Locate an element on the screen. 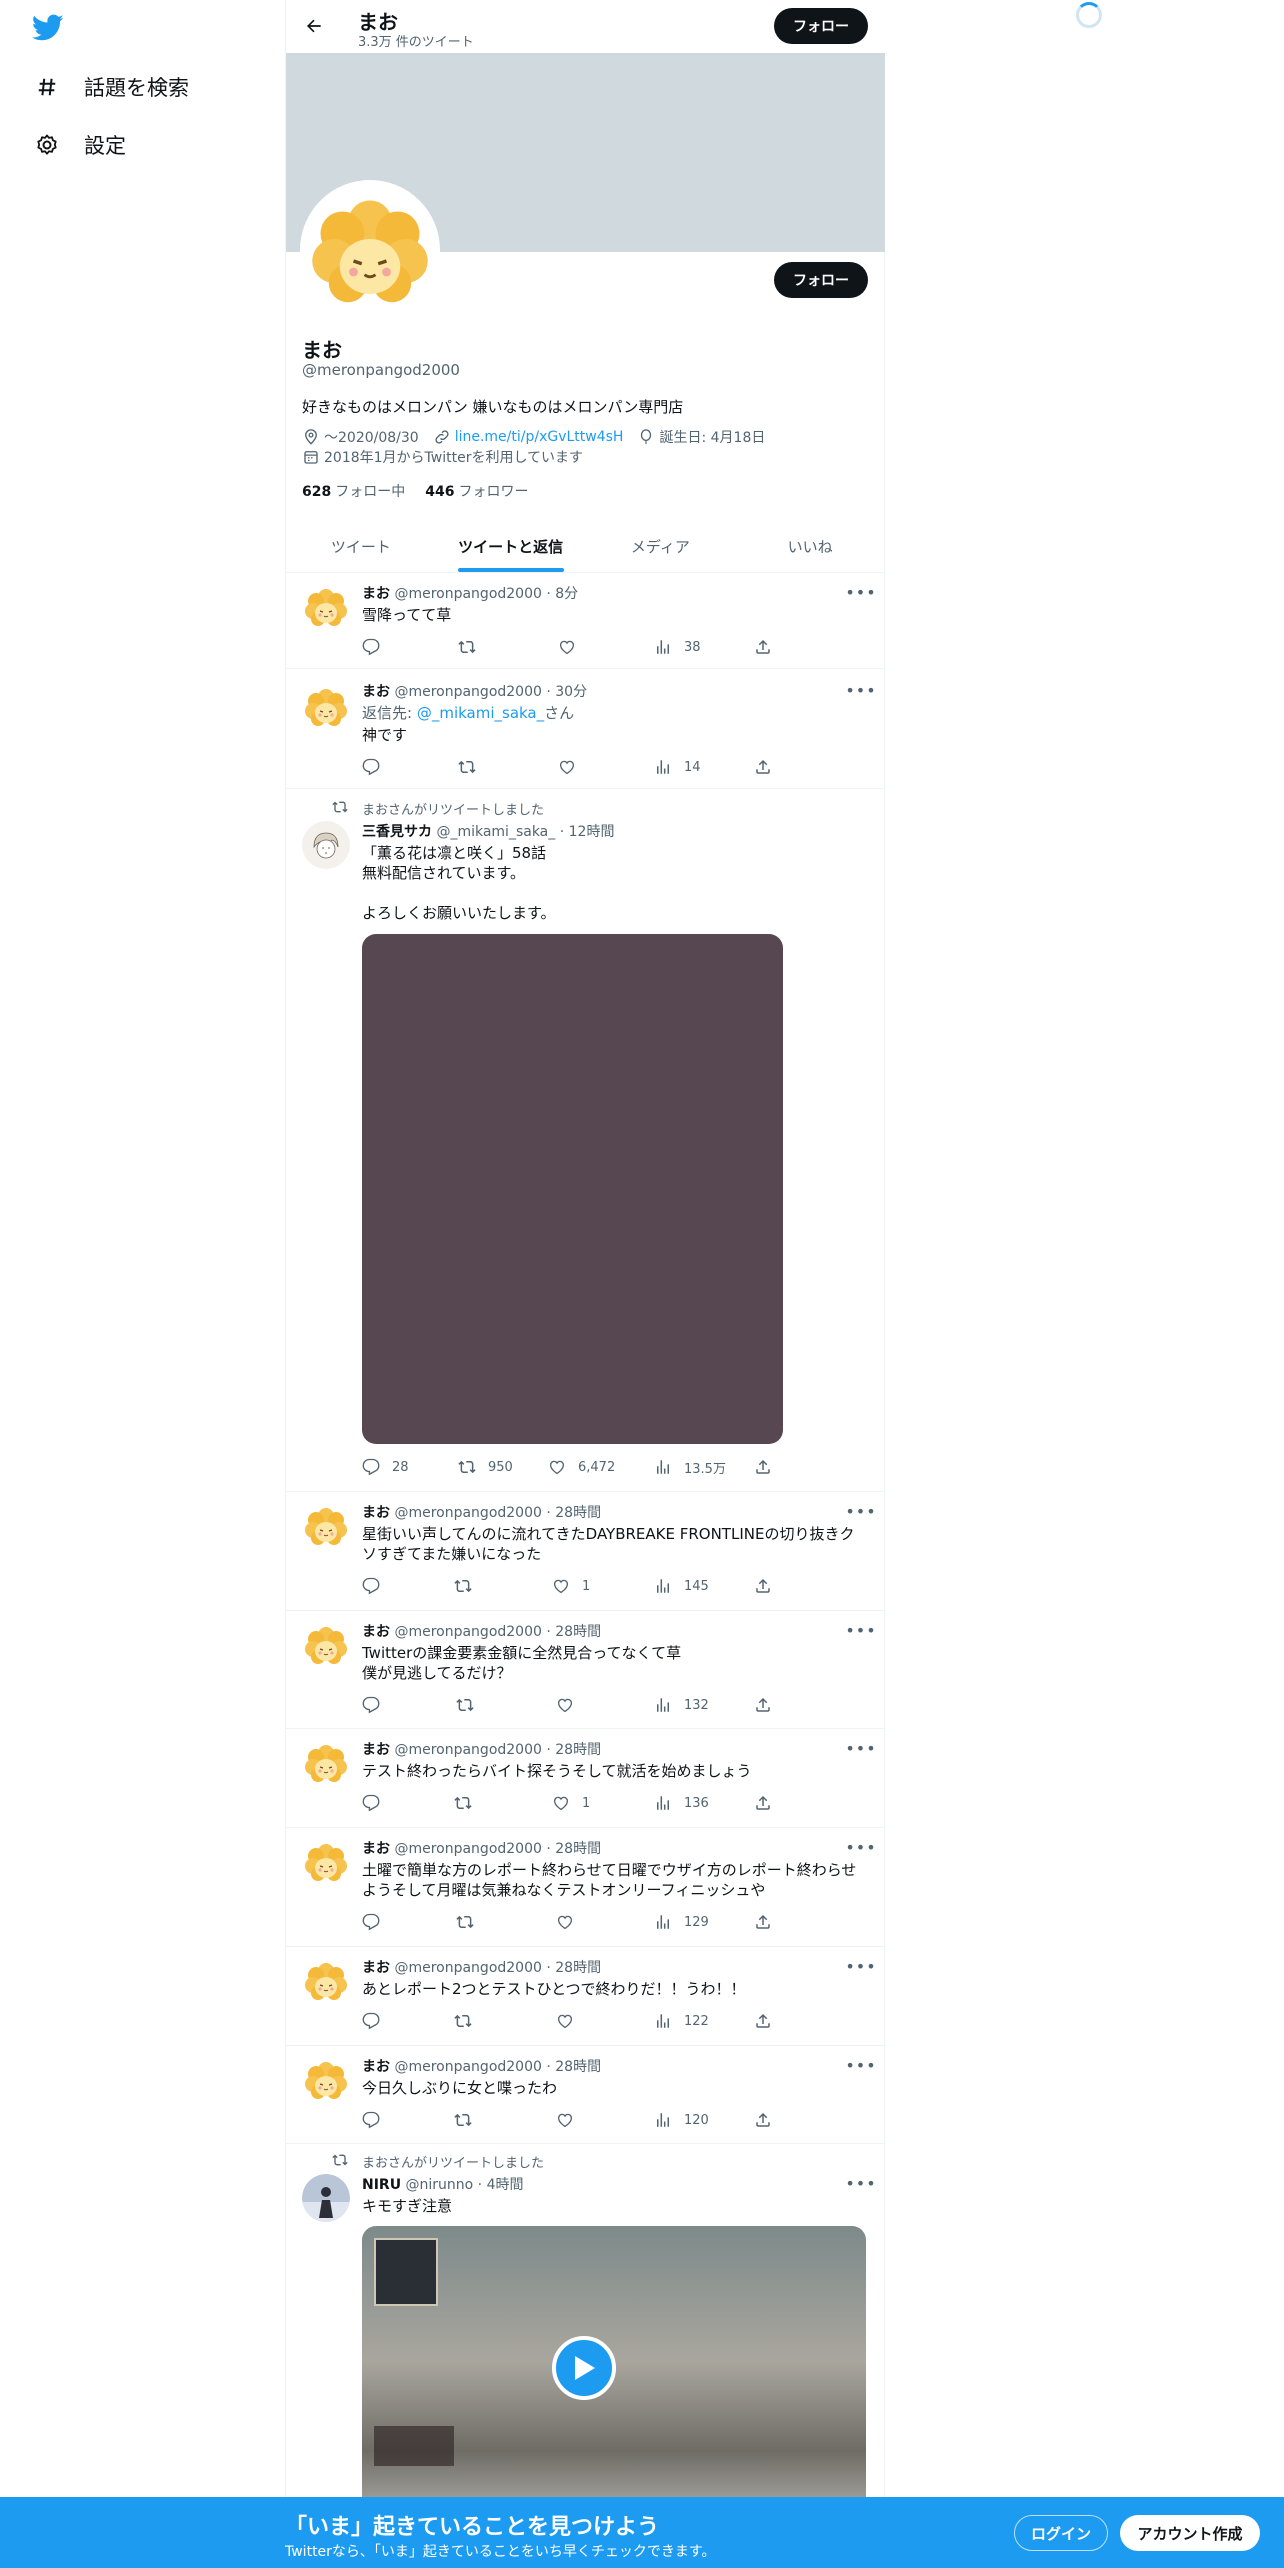 This screenshot has width=1284, height=2568. views-button: 129 is located at coordinates (681, 1922).